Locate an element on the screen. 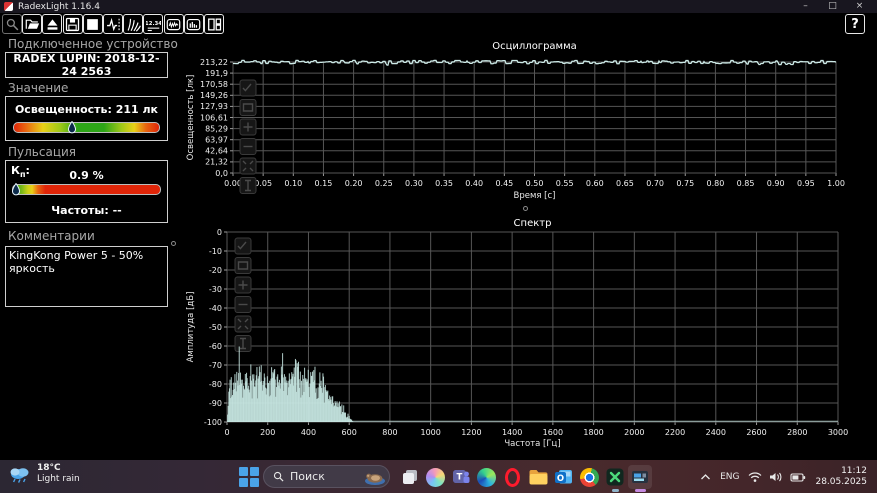 The image size is (877, 493). weather-widget: 18°C Light rain is located at coordinates (44, 474).